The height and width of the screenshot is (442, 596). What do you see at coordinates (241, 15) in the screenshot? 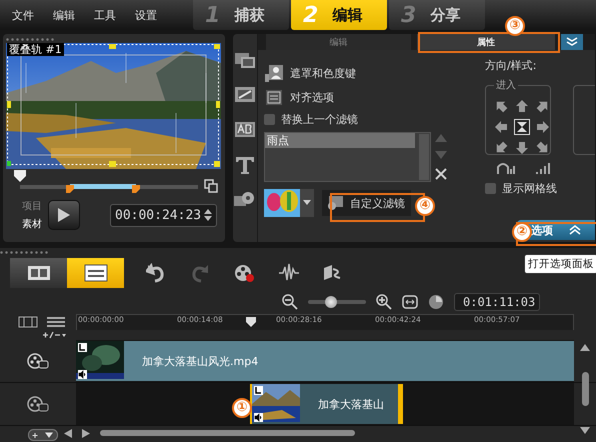
I see `step-tab: 1 捕获` at bounding box center [241, 15].